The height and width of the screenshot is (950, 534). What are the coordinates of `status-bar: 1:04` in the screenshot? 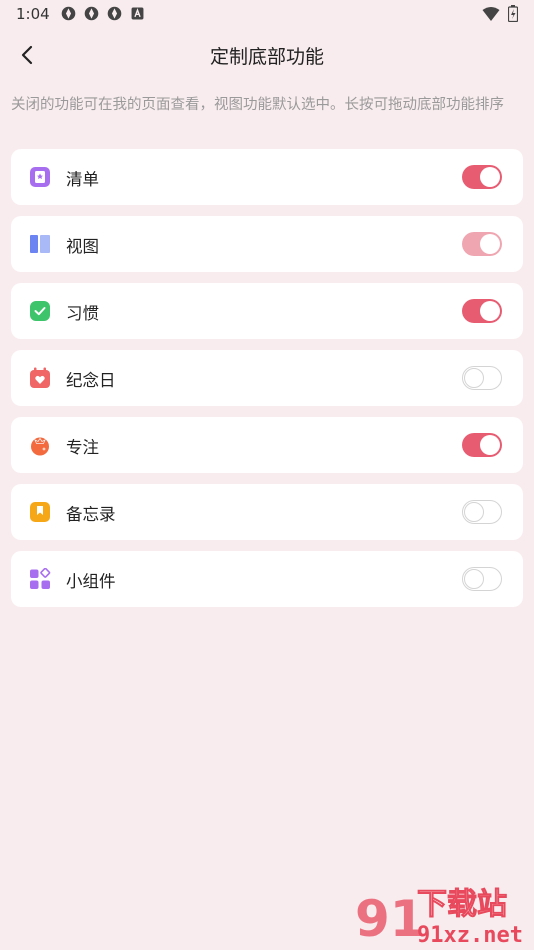 It's located at (267, 14).